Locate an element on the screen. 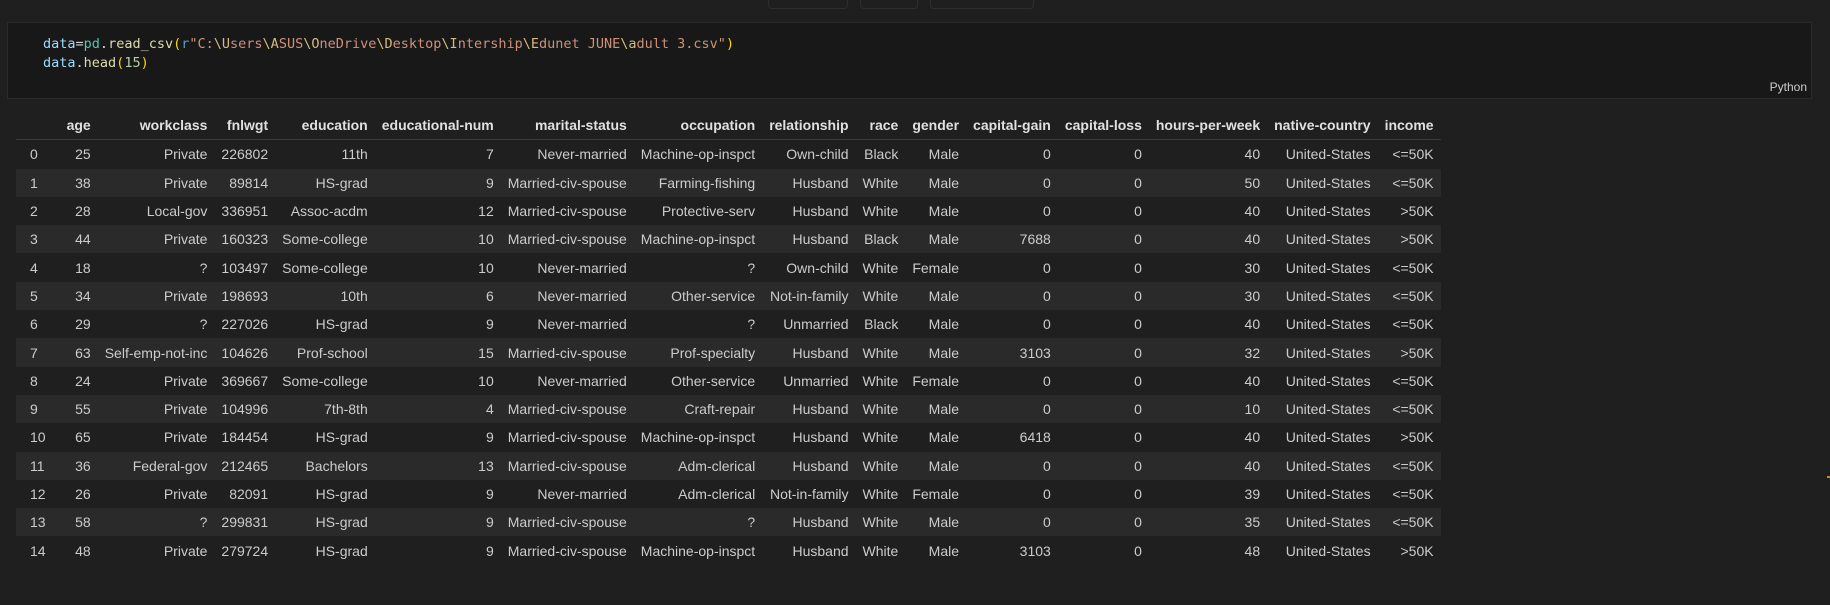 This screenshot has height=605, width=1830. column-header: marital-status is located at coordinates (567, 126).